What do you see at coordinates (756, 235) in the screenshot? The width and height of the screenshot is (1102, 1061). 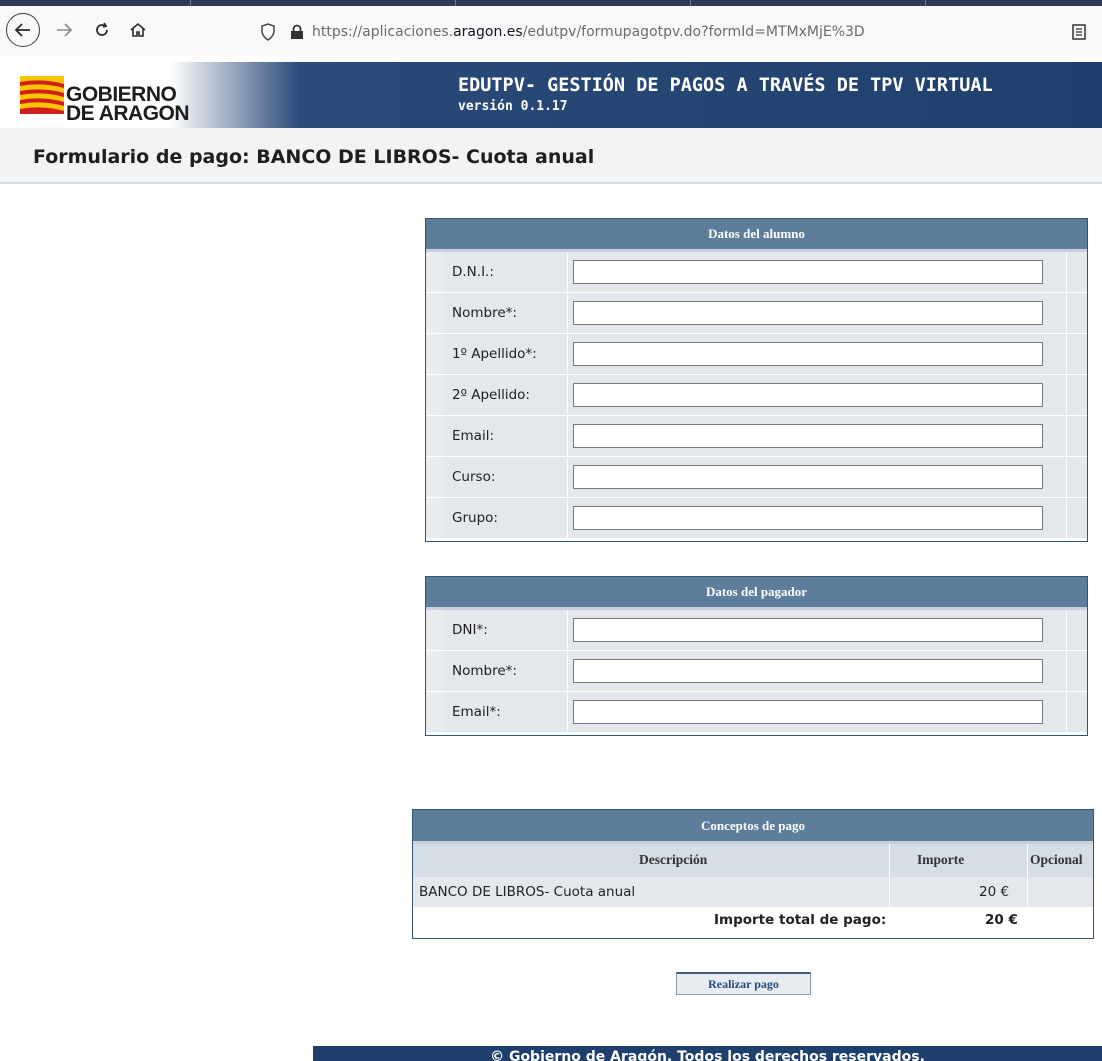 I see `student-panel-heading: Datos del alumno` at bounding box center [756, 235].